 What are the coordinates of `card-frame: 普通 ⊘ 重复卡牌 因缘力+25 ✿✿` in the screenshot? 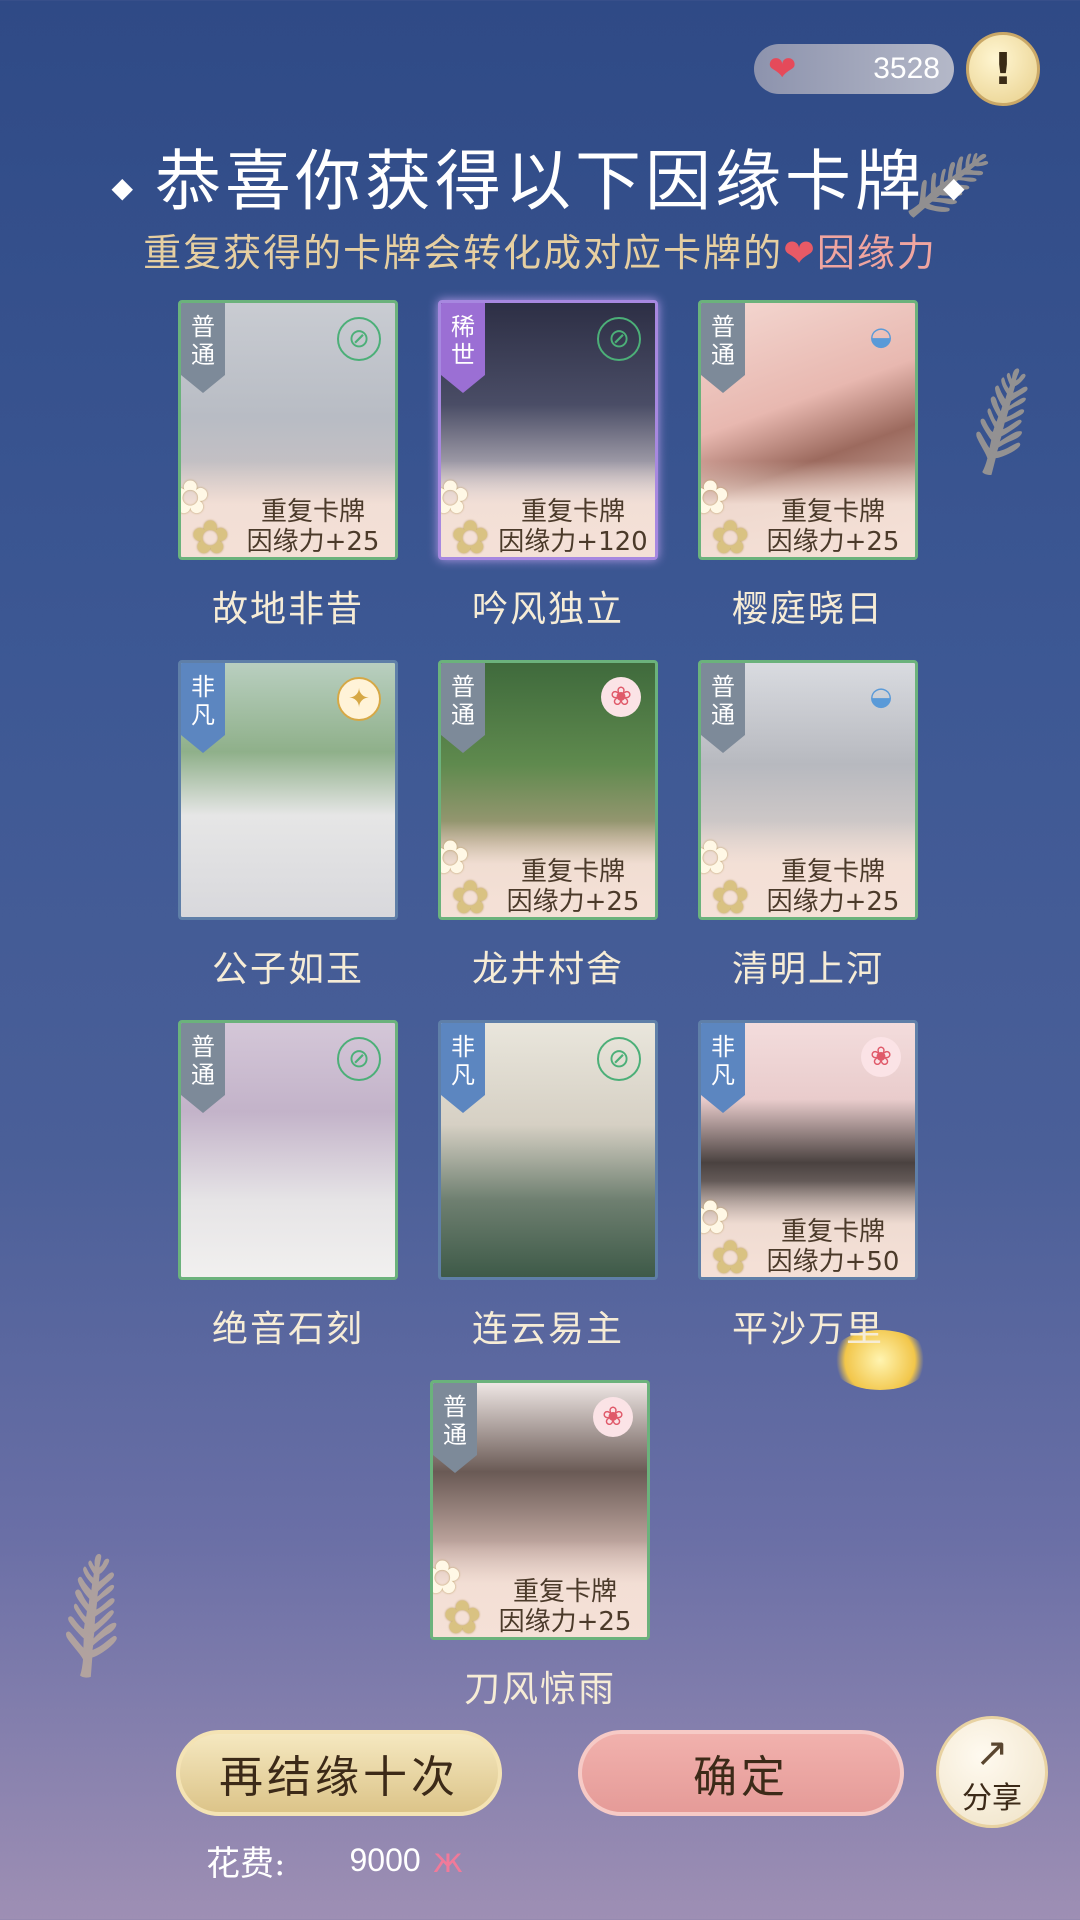 It's located at (288, 430).